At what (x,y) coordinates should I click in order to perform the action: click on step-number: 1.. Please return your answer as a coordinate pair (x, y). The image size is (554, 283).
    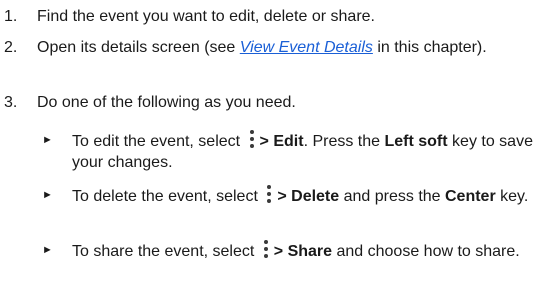
    Looking at the image, I should click on (11, 16).